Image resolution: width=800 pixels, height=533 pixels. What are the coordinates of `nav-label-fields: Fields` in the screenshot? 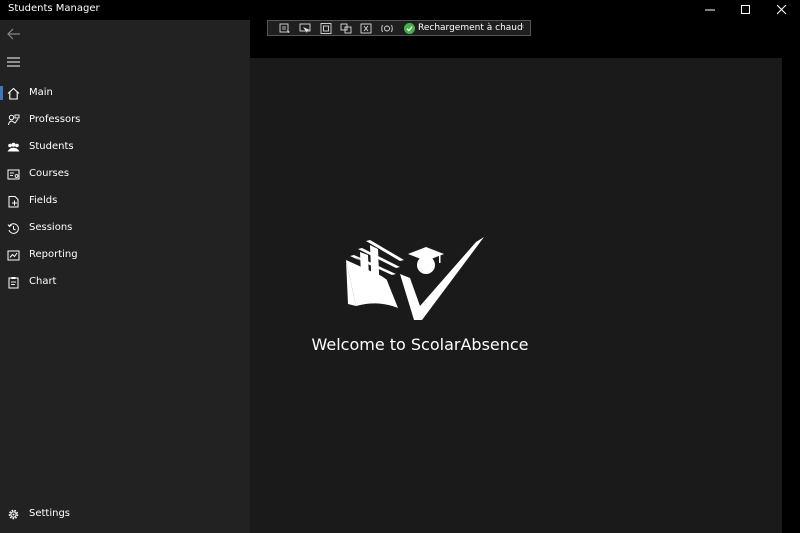 It's located at (43, 200).